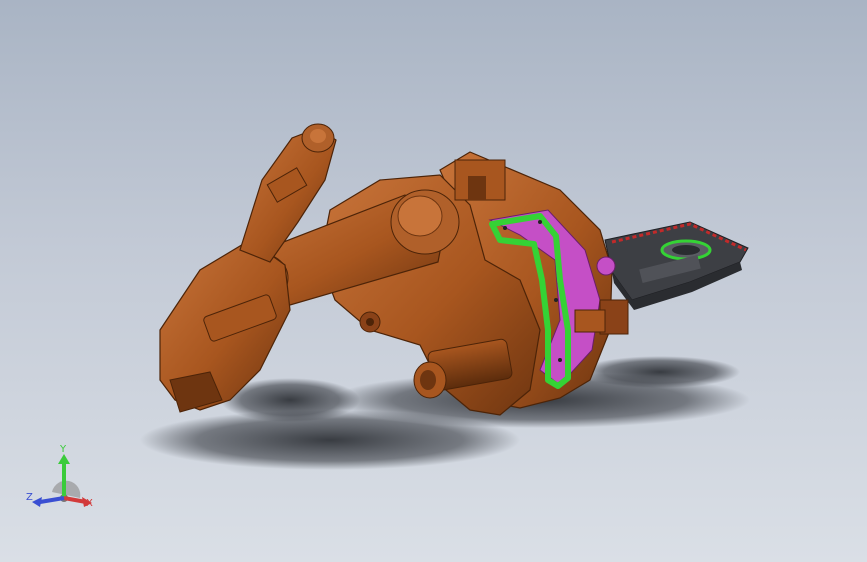 The image size is (867, 562). Describe the element at coordinates (62, 480) in the screenshot. I see `view-orientation-triad: Y X Z` at that location.